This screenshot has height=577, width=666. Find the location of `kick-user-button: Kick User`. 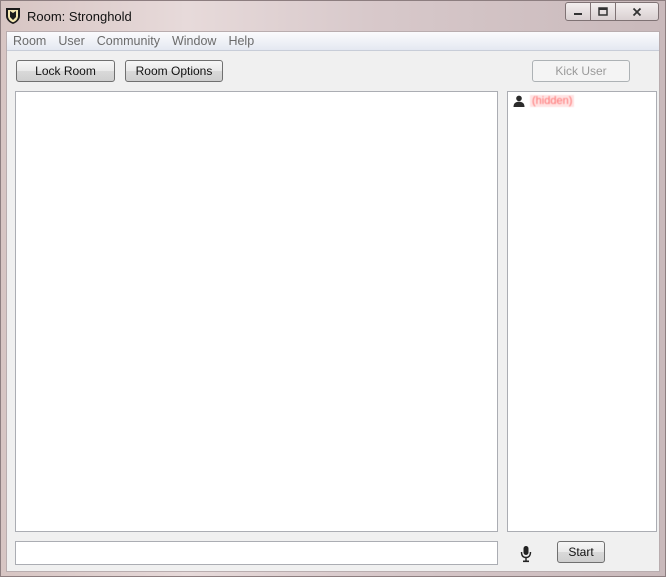

kick-user-button: Kick User is located at coordinates (581, 71).